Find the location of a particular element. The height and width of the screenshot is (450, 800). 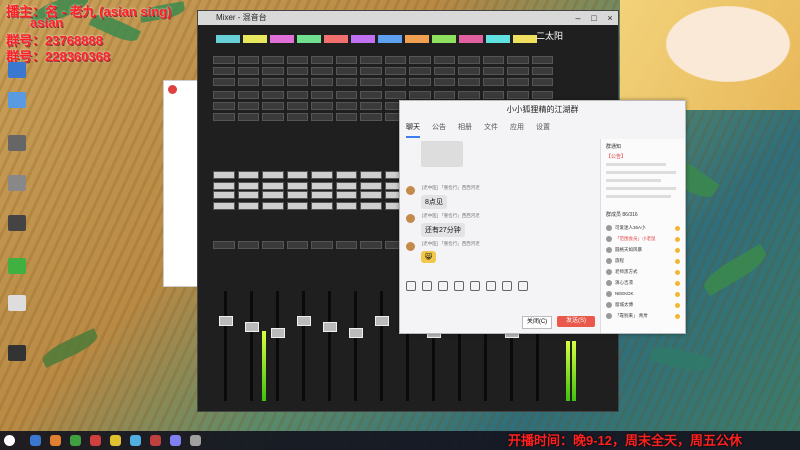

start-icon is located at coordinates (9, 440).